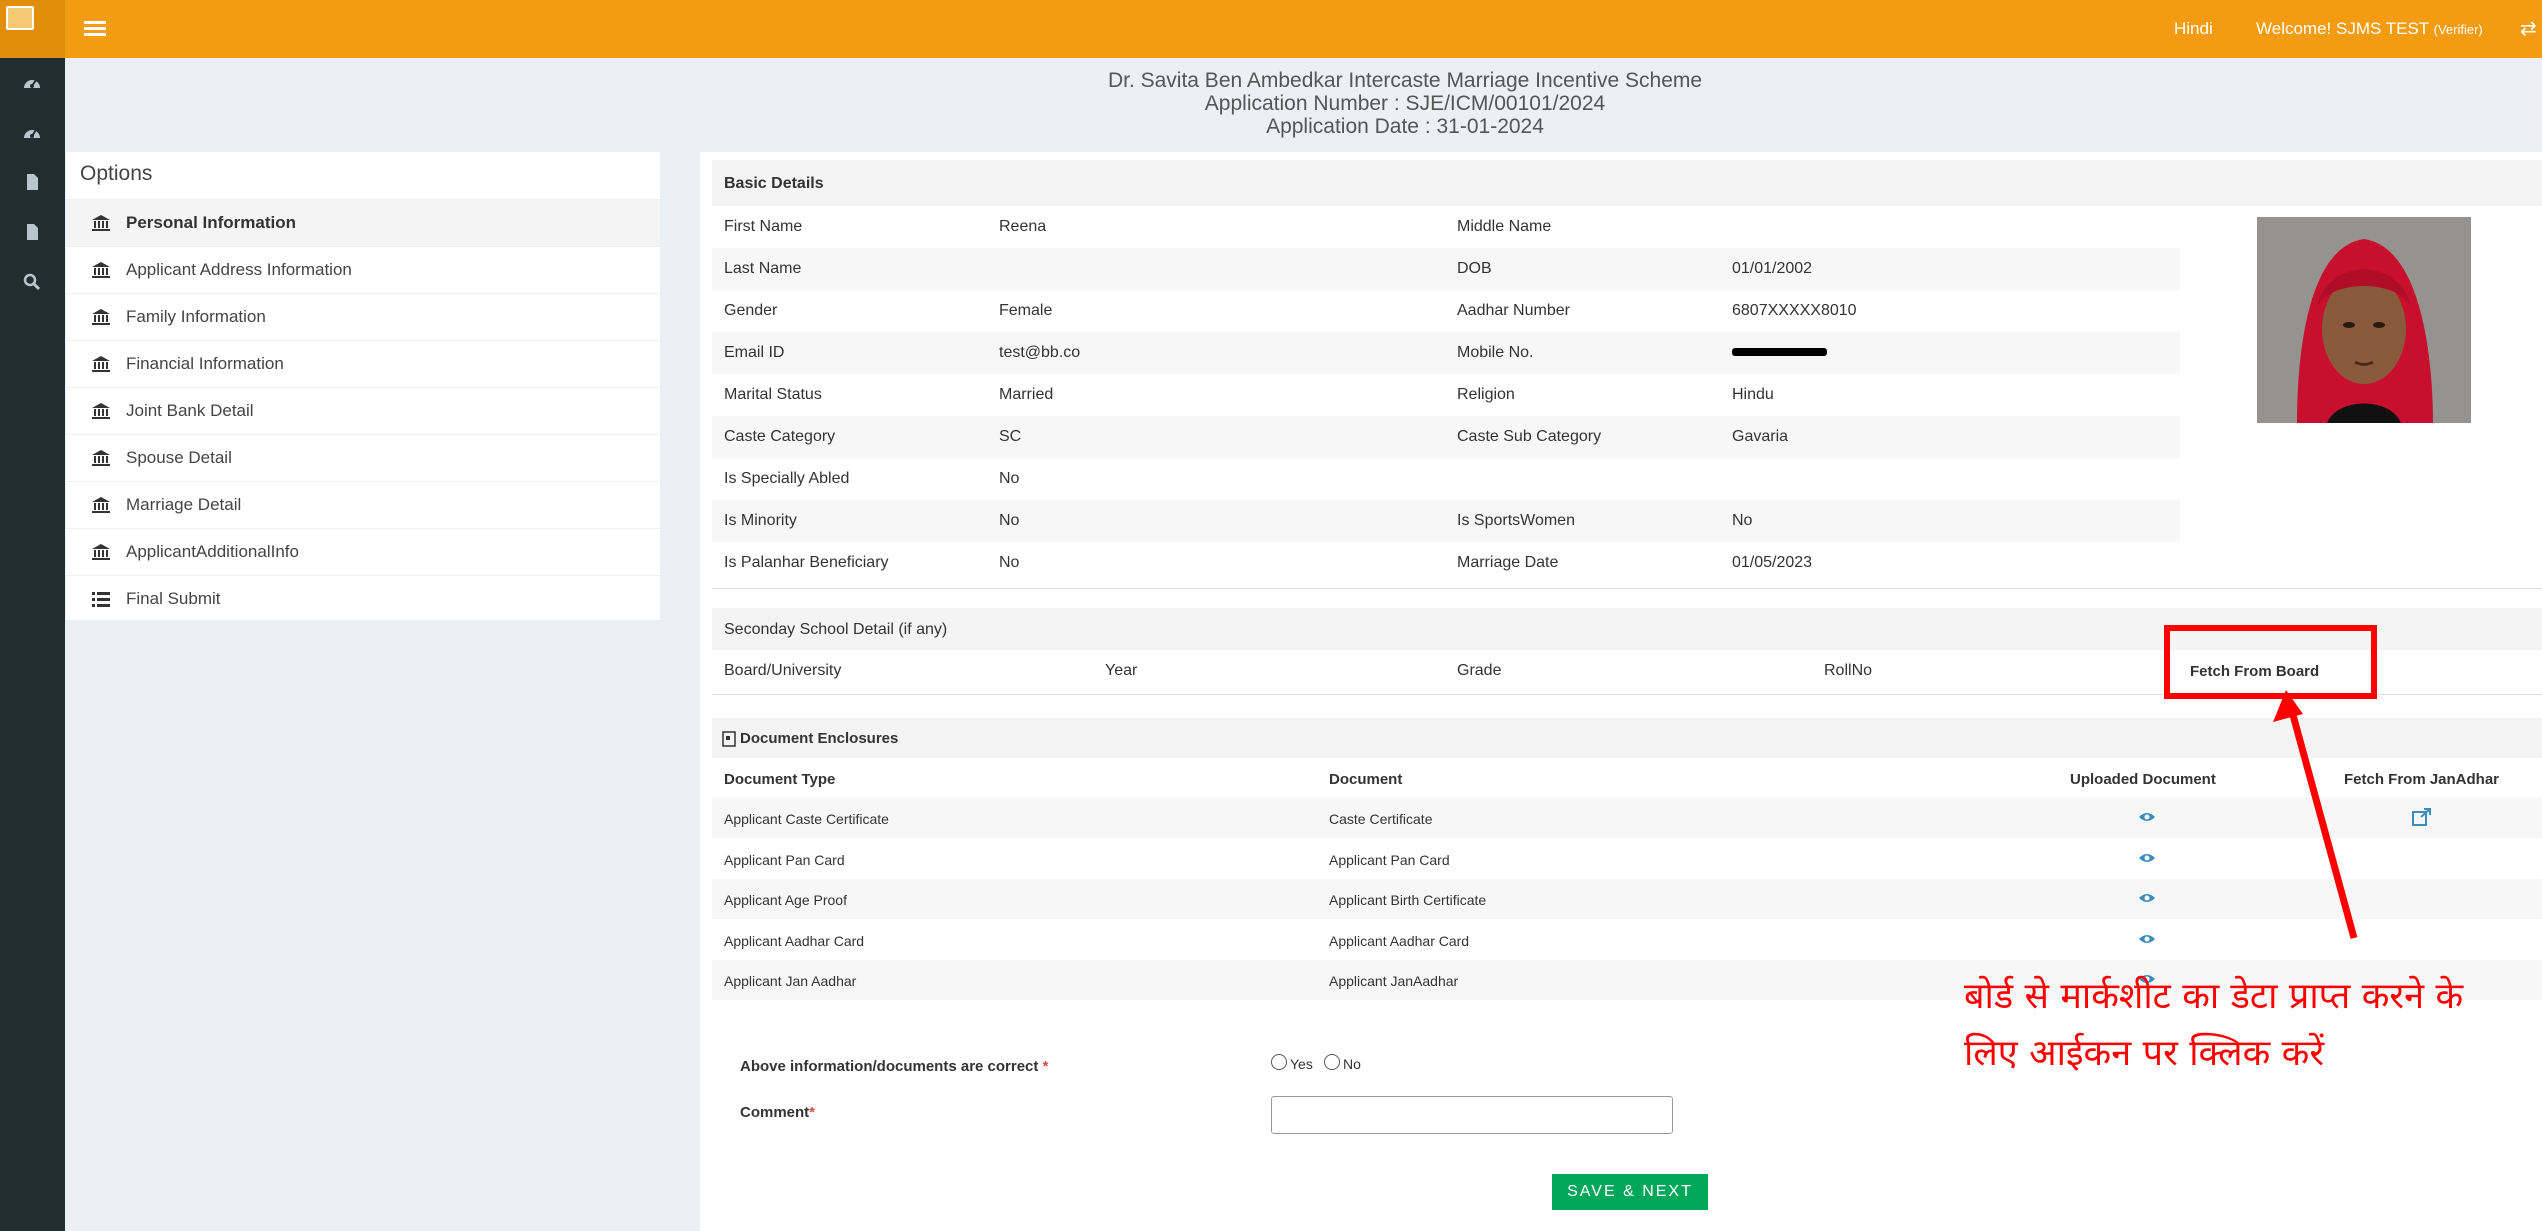 The image size is (2542, 1231). I want to click on sidebar-item-financial-information: Financial Information, so click(363, 363).